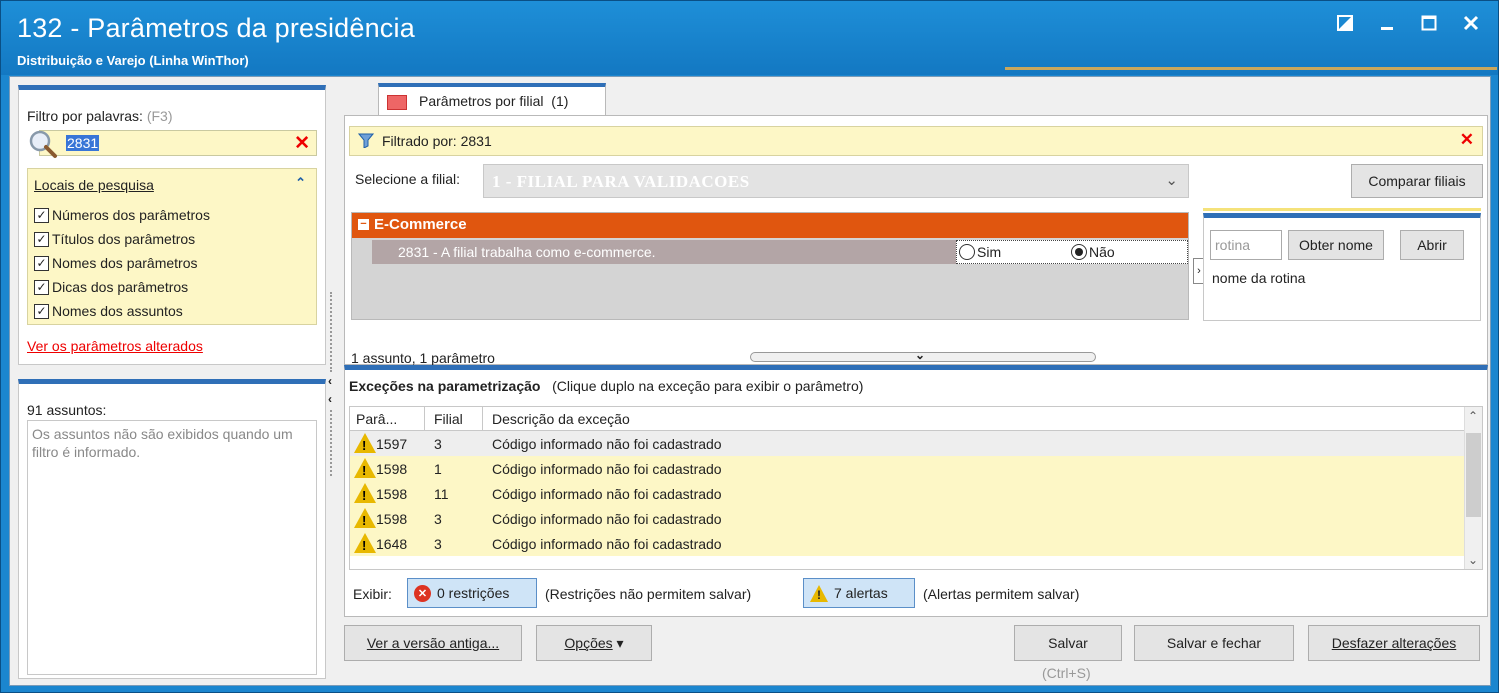 The image size is (1499, 693). Describe the element at coordinates (117, 311) in the screenshot. I see `location-label: Nomes dos assuntos` at that location.